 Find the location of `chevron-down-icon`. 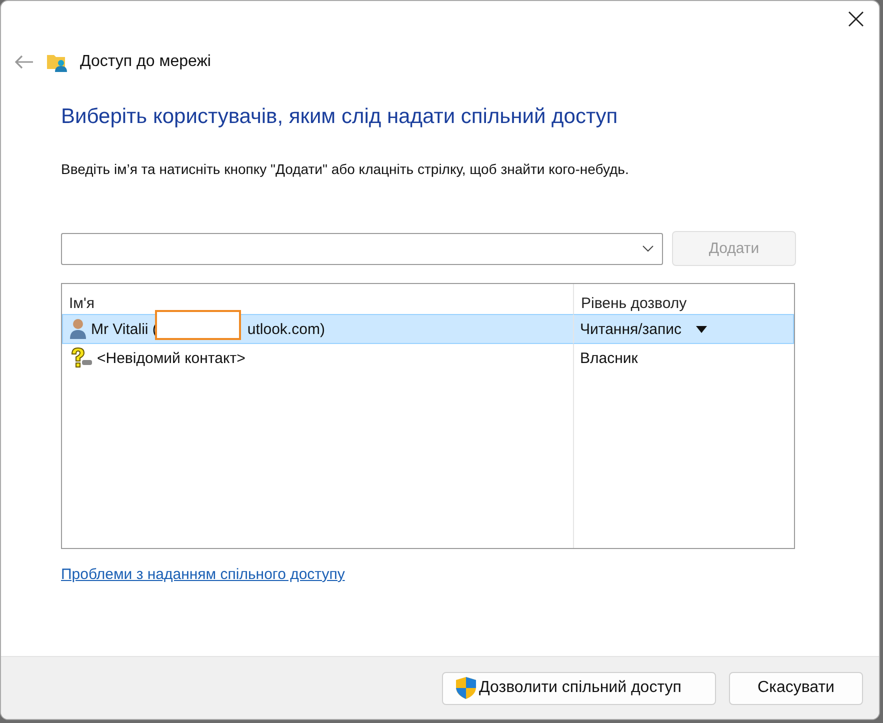

chevron-down-icon is located at coordinates (648, 248).